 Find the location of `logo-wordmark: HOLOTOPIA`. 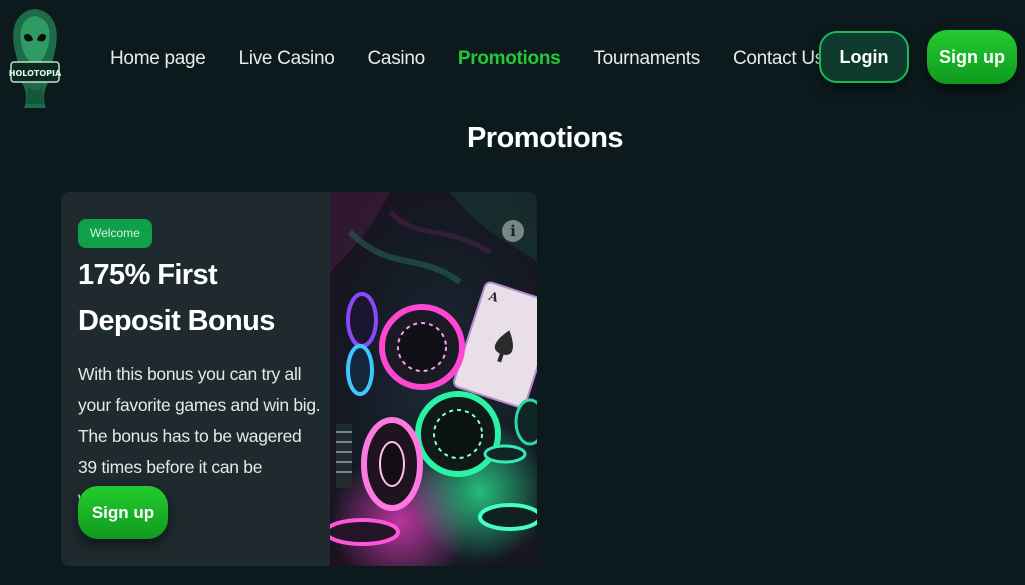

logo-wordmark: HOLOTOPIA is located at coordinates (35, 73).